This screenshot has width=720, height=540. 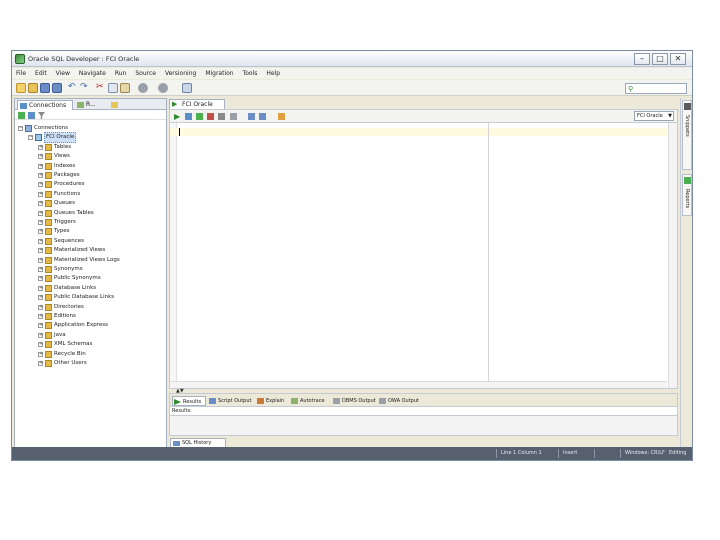 What do you see at coordinates (352, 88) in the screenshot?
I see `main-toolbar: ↶ ↷ ✂ ⚲` at bounding box center [352, 88].